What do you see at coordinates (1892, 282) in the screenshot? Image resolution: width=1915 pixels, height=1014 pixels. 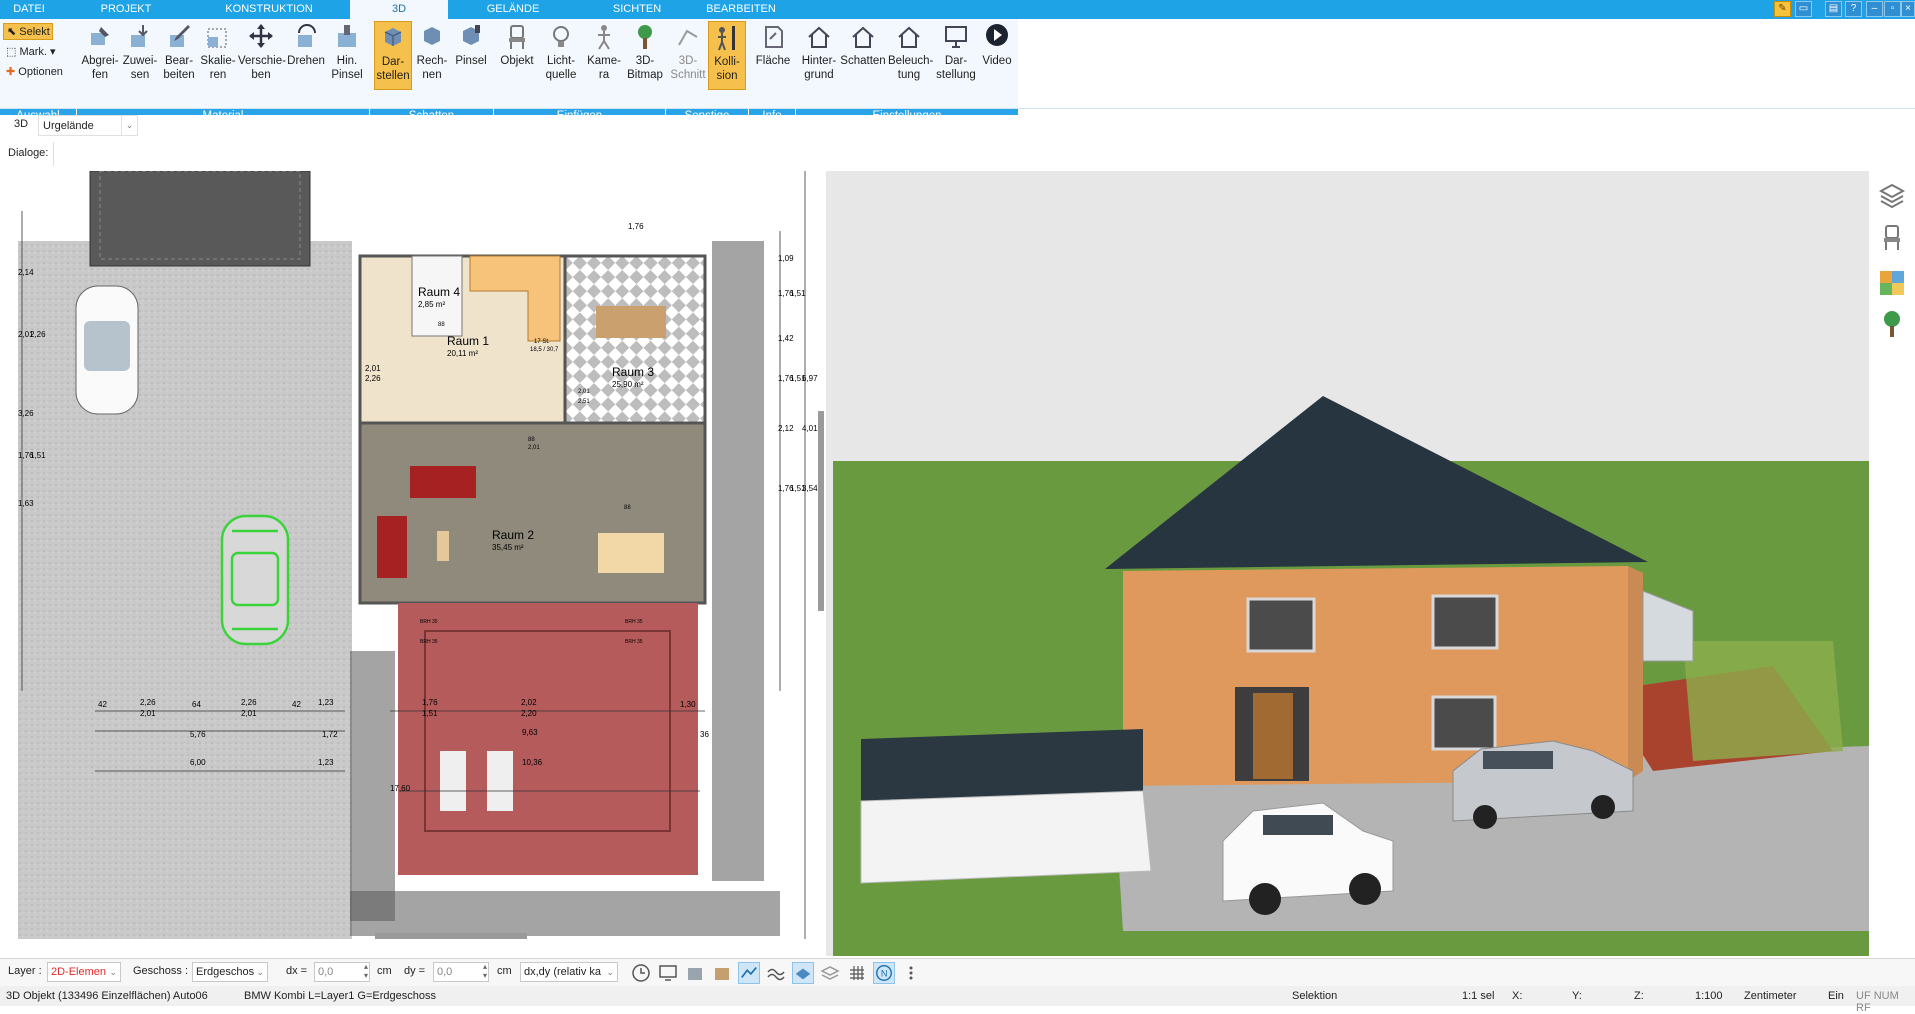 I see `materials-icon` at bounding box center [1892, 282].